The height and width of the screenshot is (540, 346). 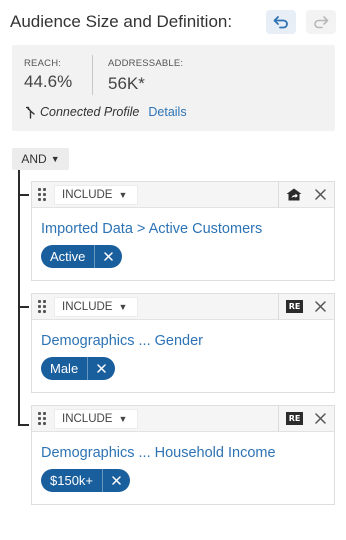 I want to click on rule-attribute-link: Demographics ... Gender, so click(x=122, y=341).